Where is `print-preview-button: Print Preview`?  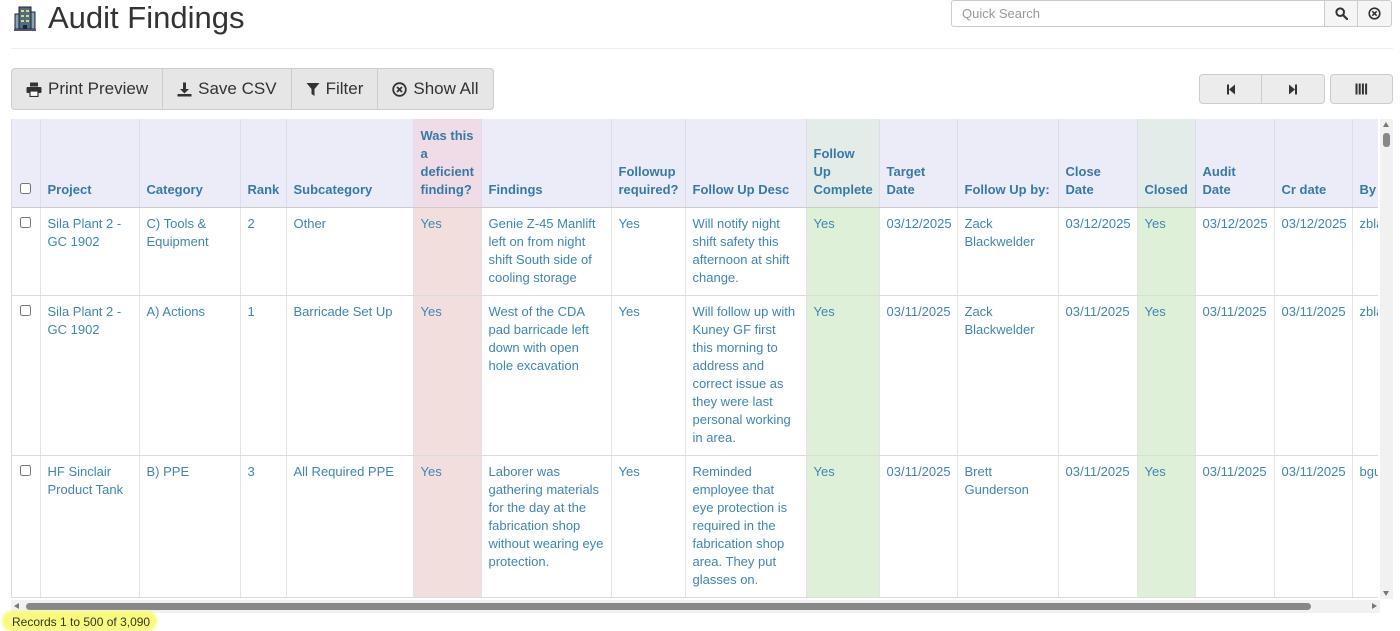 print-preview-button: Print Preview is located at coordinates (87, 89).